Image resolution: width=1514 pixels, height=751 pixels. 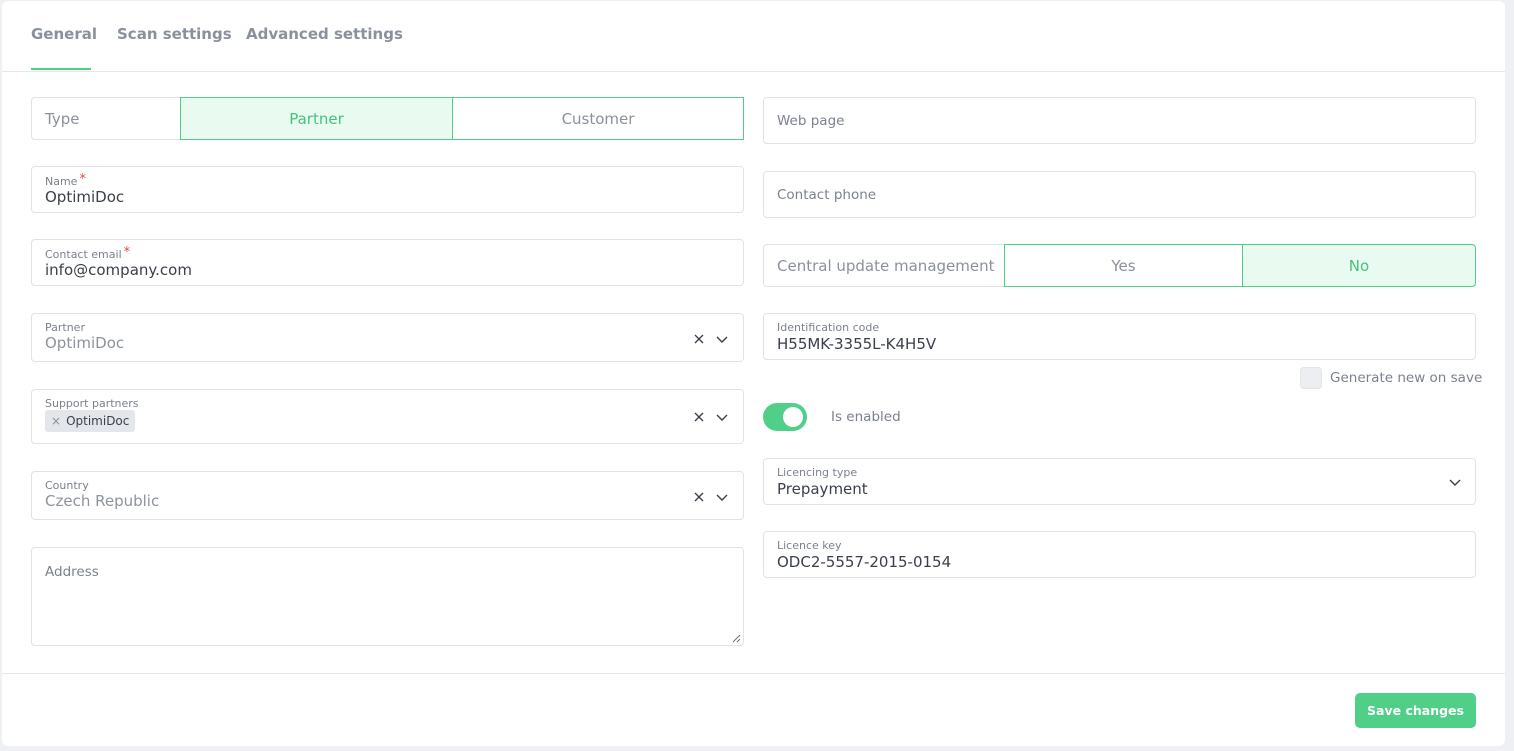 I want to click on address-placeholder: Address, so click(x=72, y=572).